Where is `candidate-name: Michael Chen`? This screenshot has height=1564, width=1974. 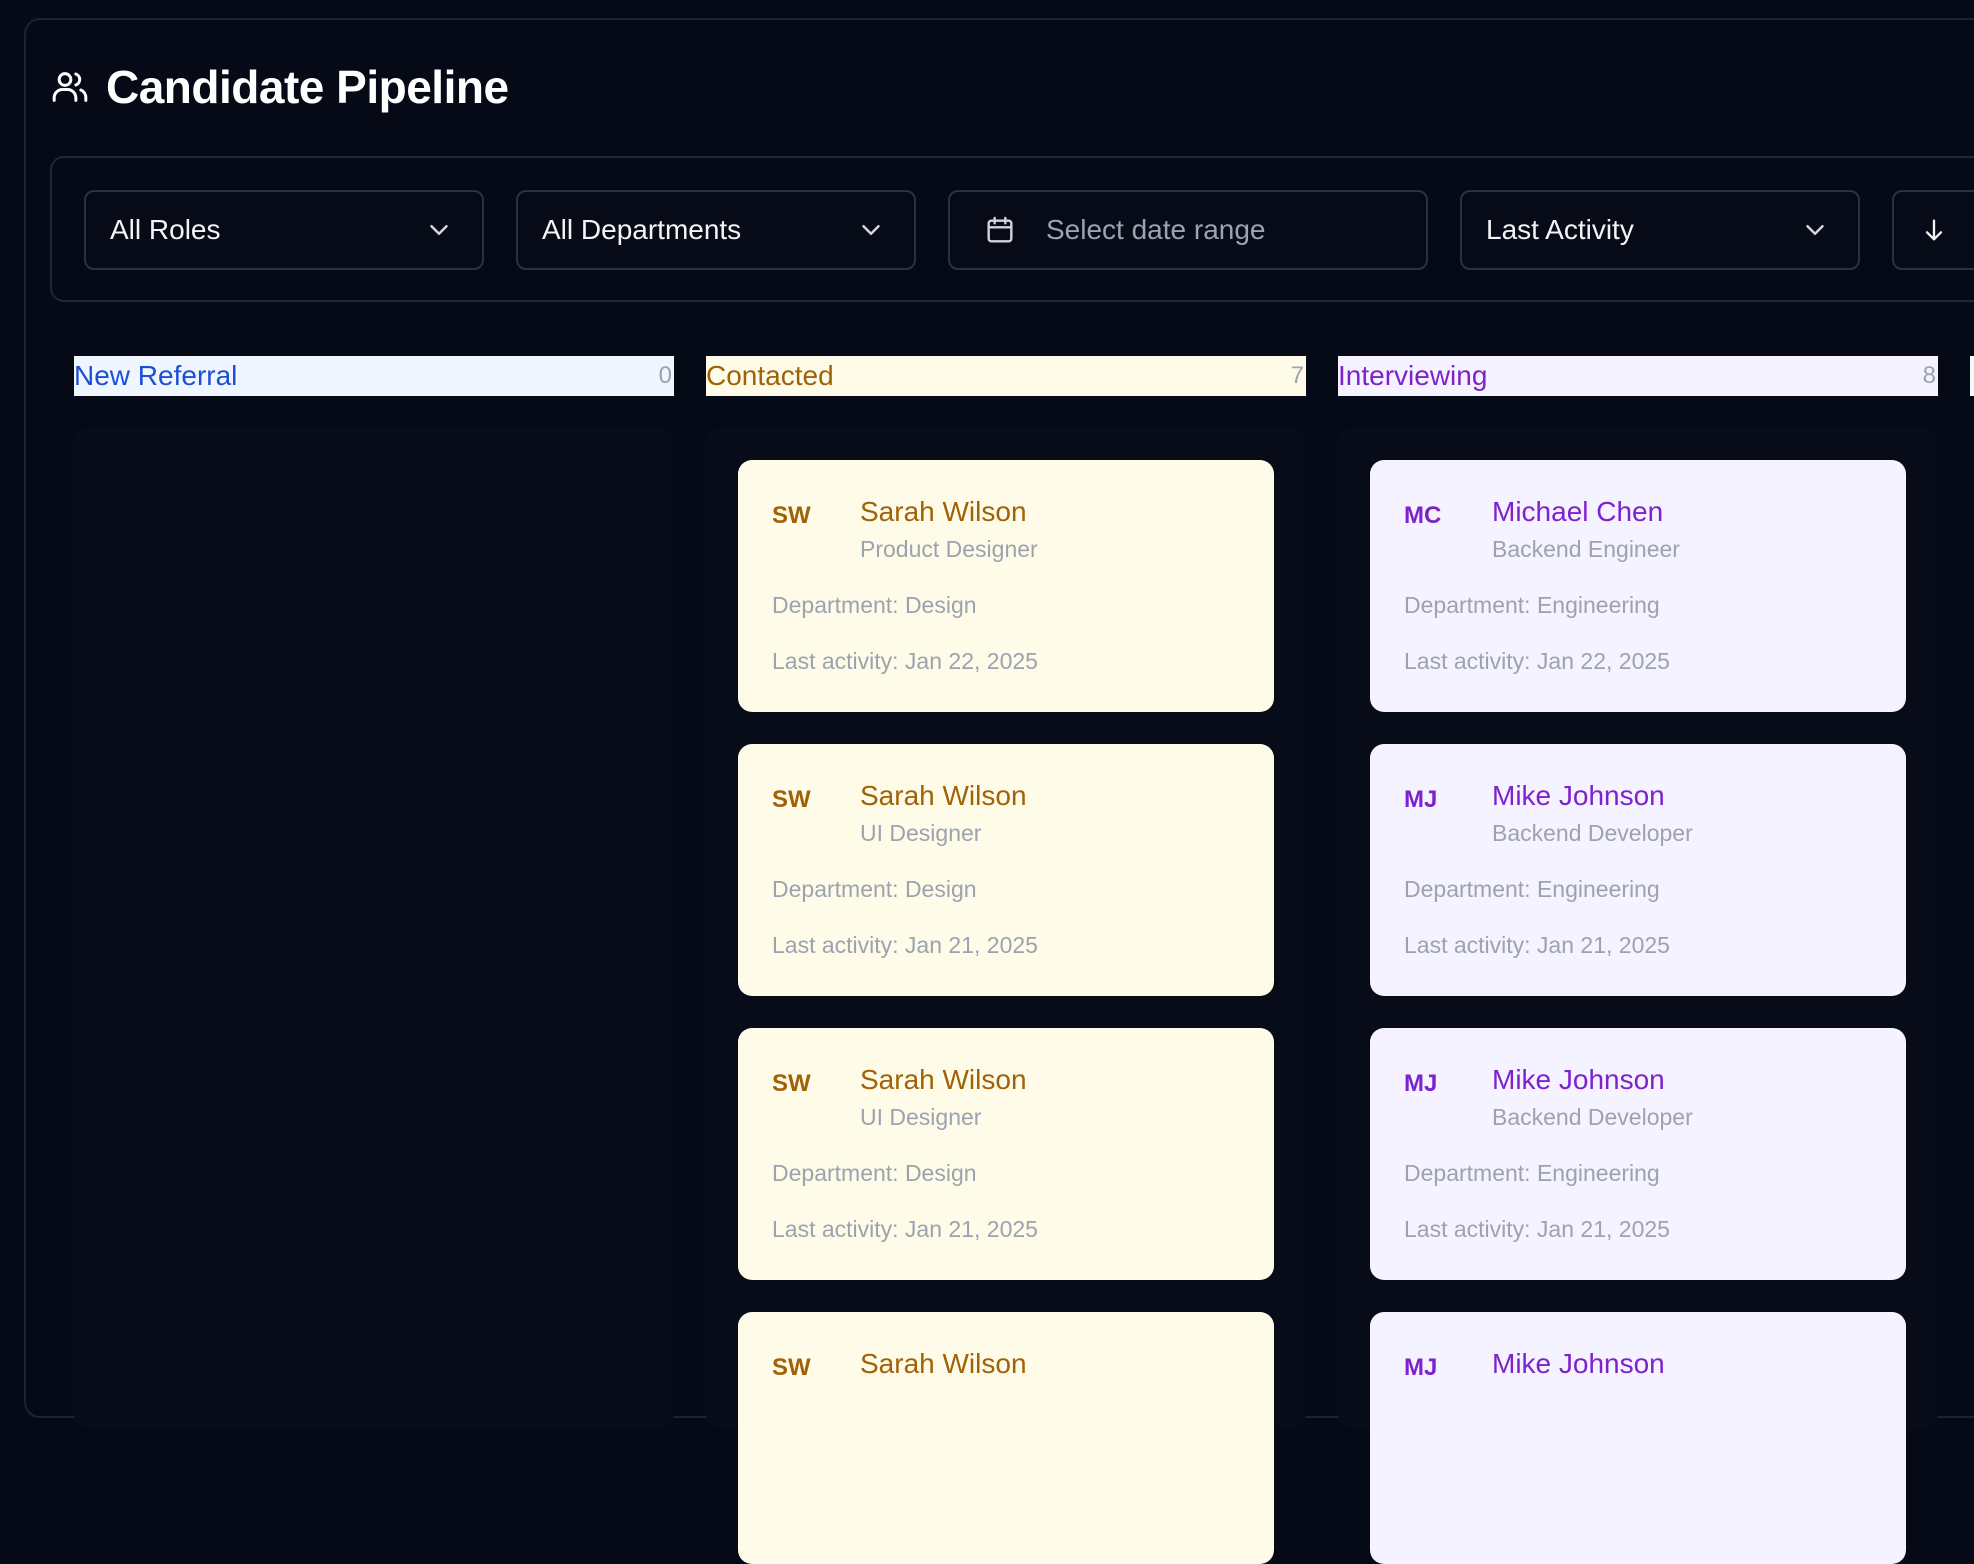
candidate-name: Michael Chen is located at coordinates (1578, 511).